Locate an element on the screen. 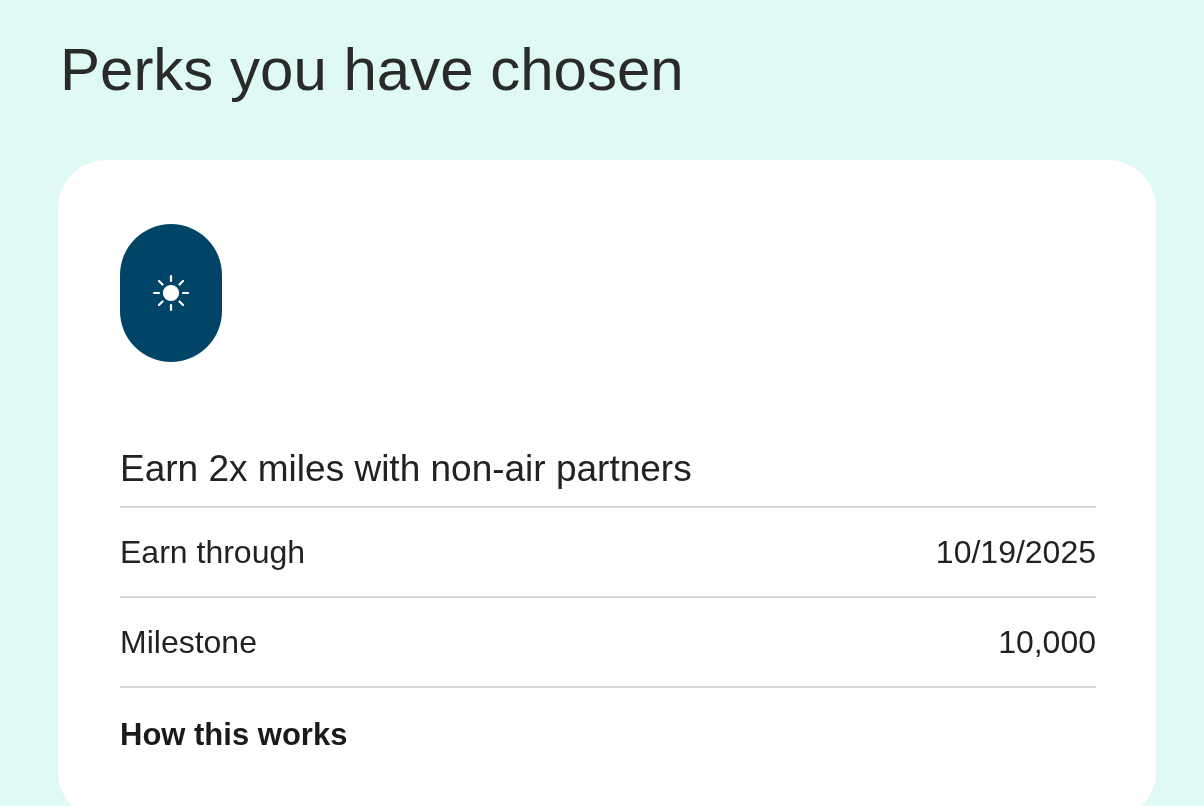 This screenshot has width=1204, height=806. how-this-works-link: How this works is located at coordinates (234, 735).